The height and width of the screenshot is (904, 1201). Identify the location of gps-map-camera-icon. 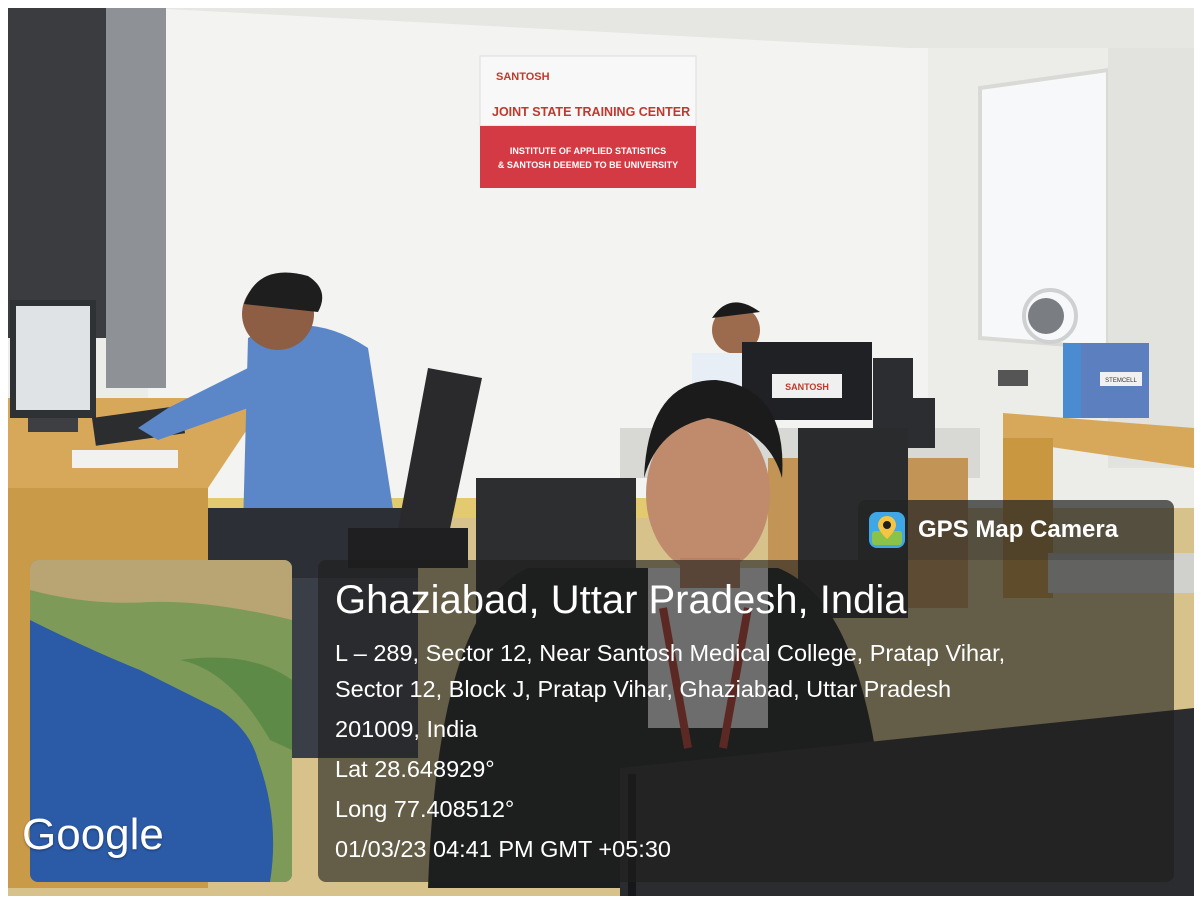
(887, 530).